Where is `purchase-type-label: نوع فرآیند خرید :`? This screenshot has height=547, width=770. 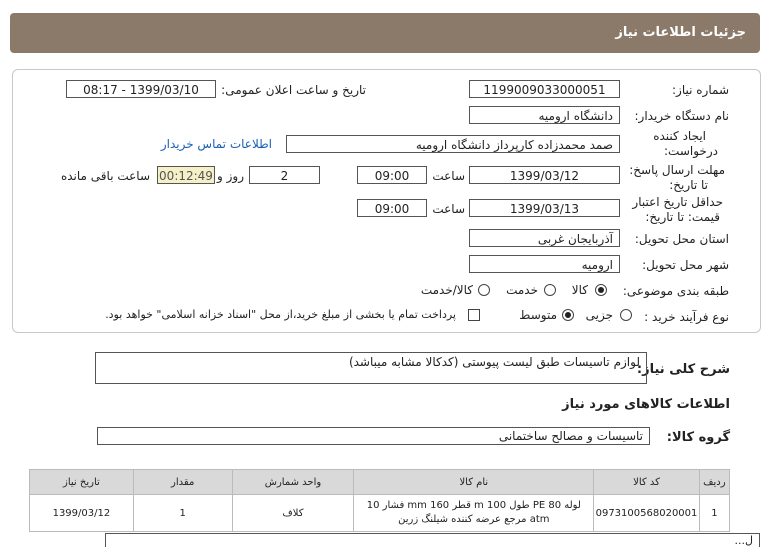
purchase-type-label: نوع فرآیند خرید : is located at coordinates (686, 317).